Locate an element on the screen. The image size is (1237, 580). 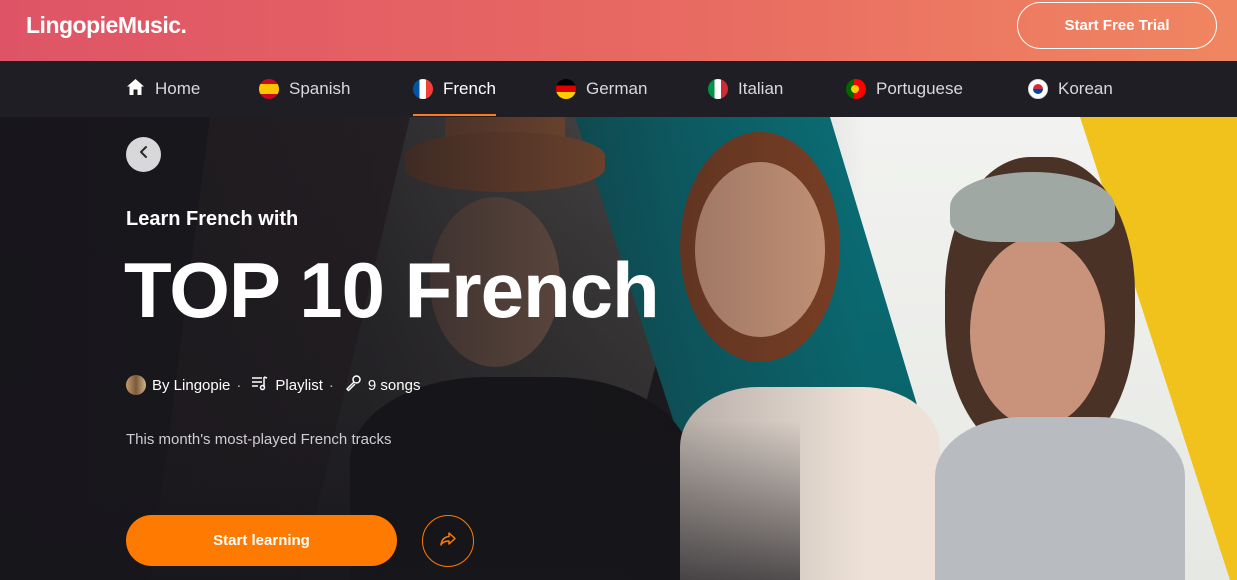
korea-flag-icon is located at coordinates (1038, 89).